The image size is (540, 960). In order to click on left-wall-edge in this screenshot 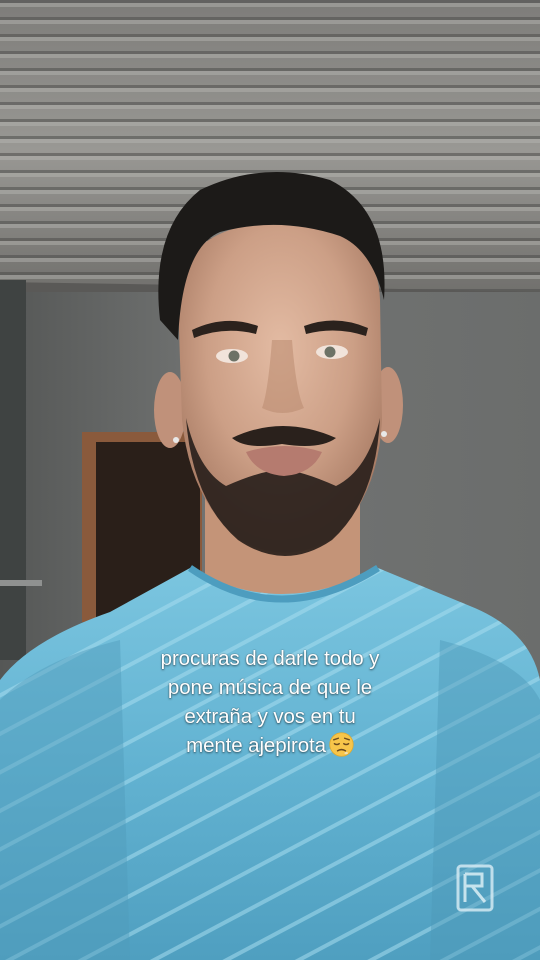, I will do `click(13, 470)`.